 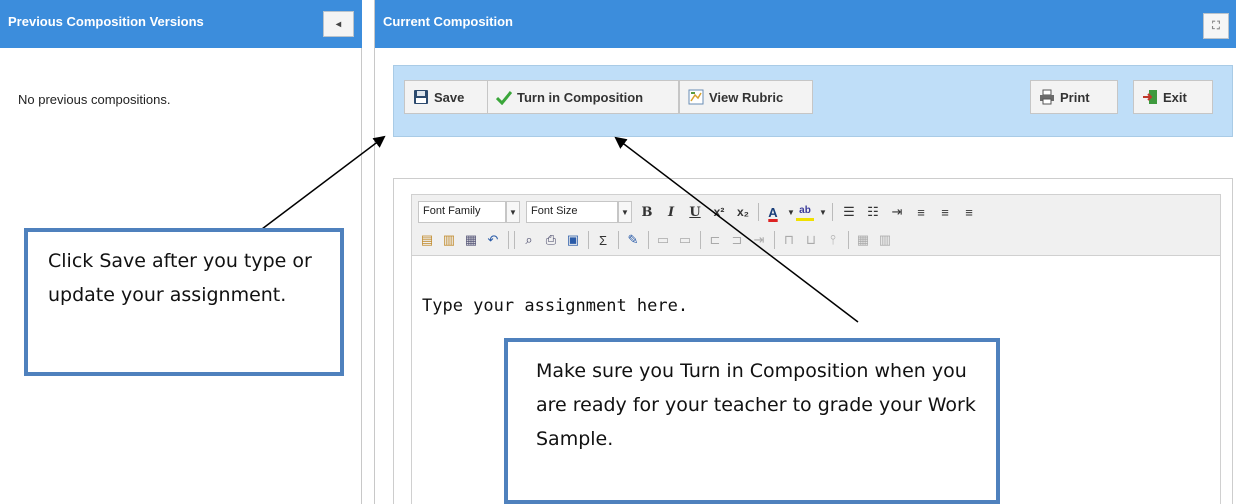 What do you see at coordinates (449, 97) in the screenshot?
I see `save-label: Save` at bounding box center [449, 97].